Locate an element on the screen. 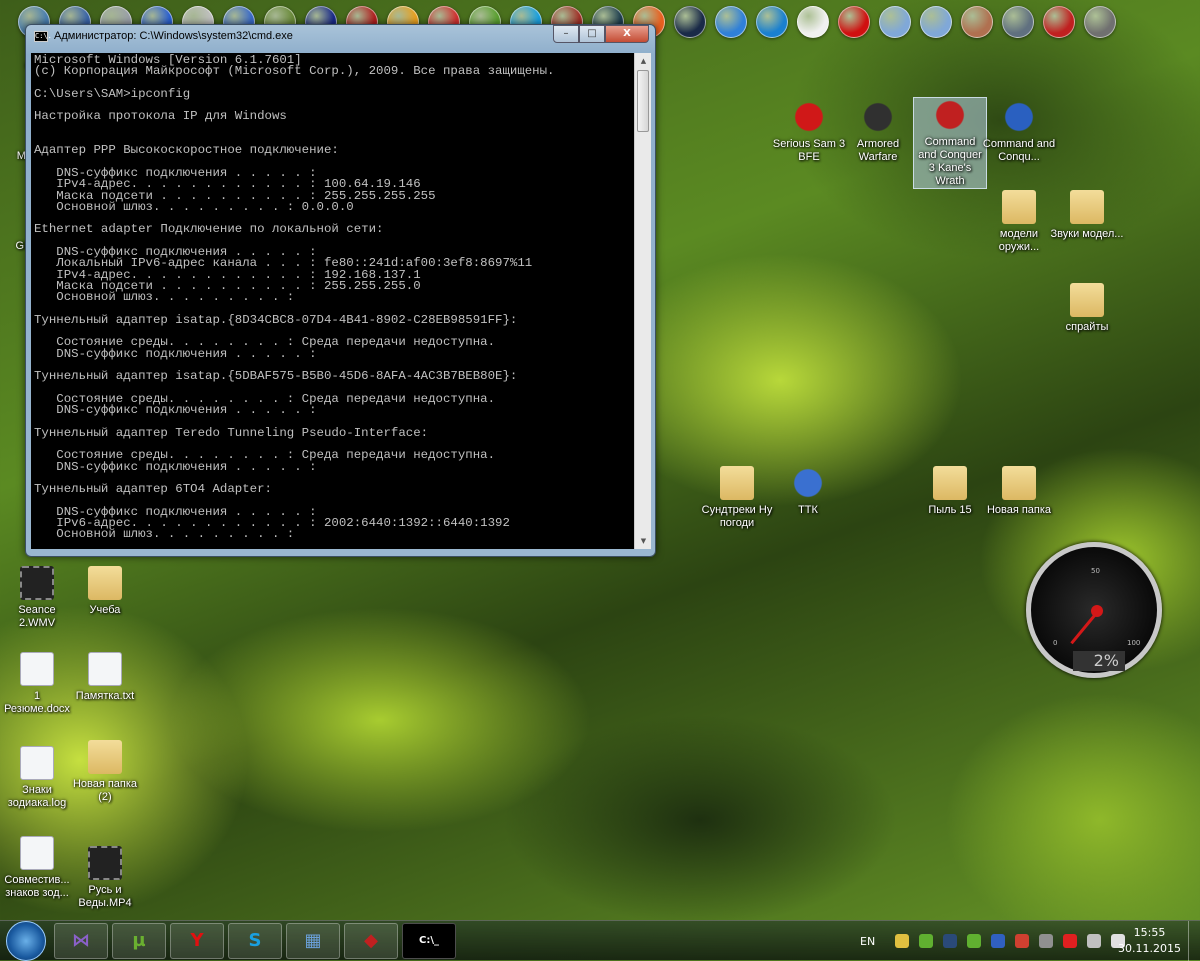  scroll-down-arrow-icon: ▼ is located at coordinates (643, 541).